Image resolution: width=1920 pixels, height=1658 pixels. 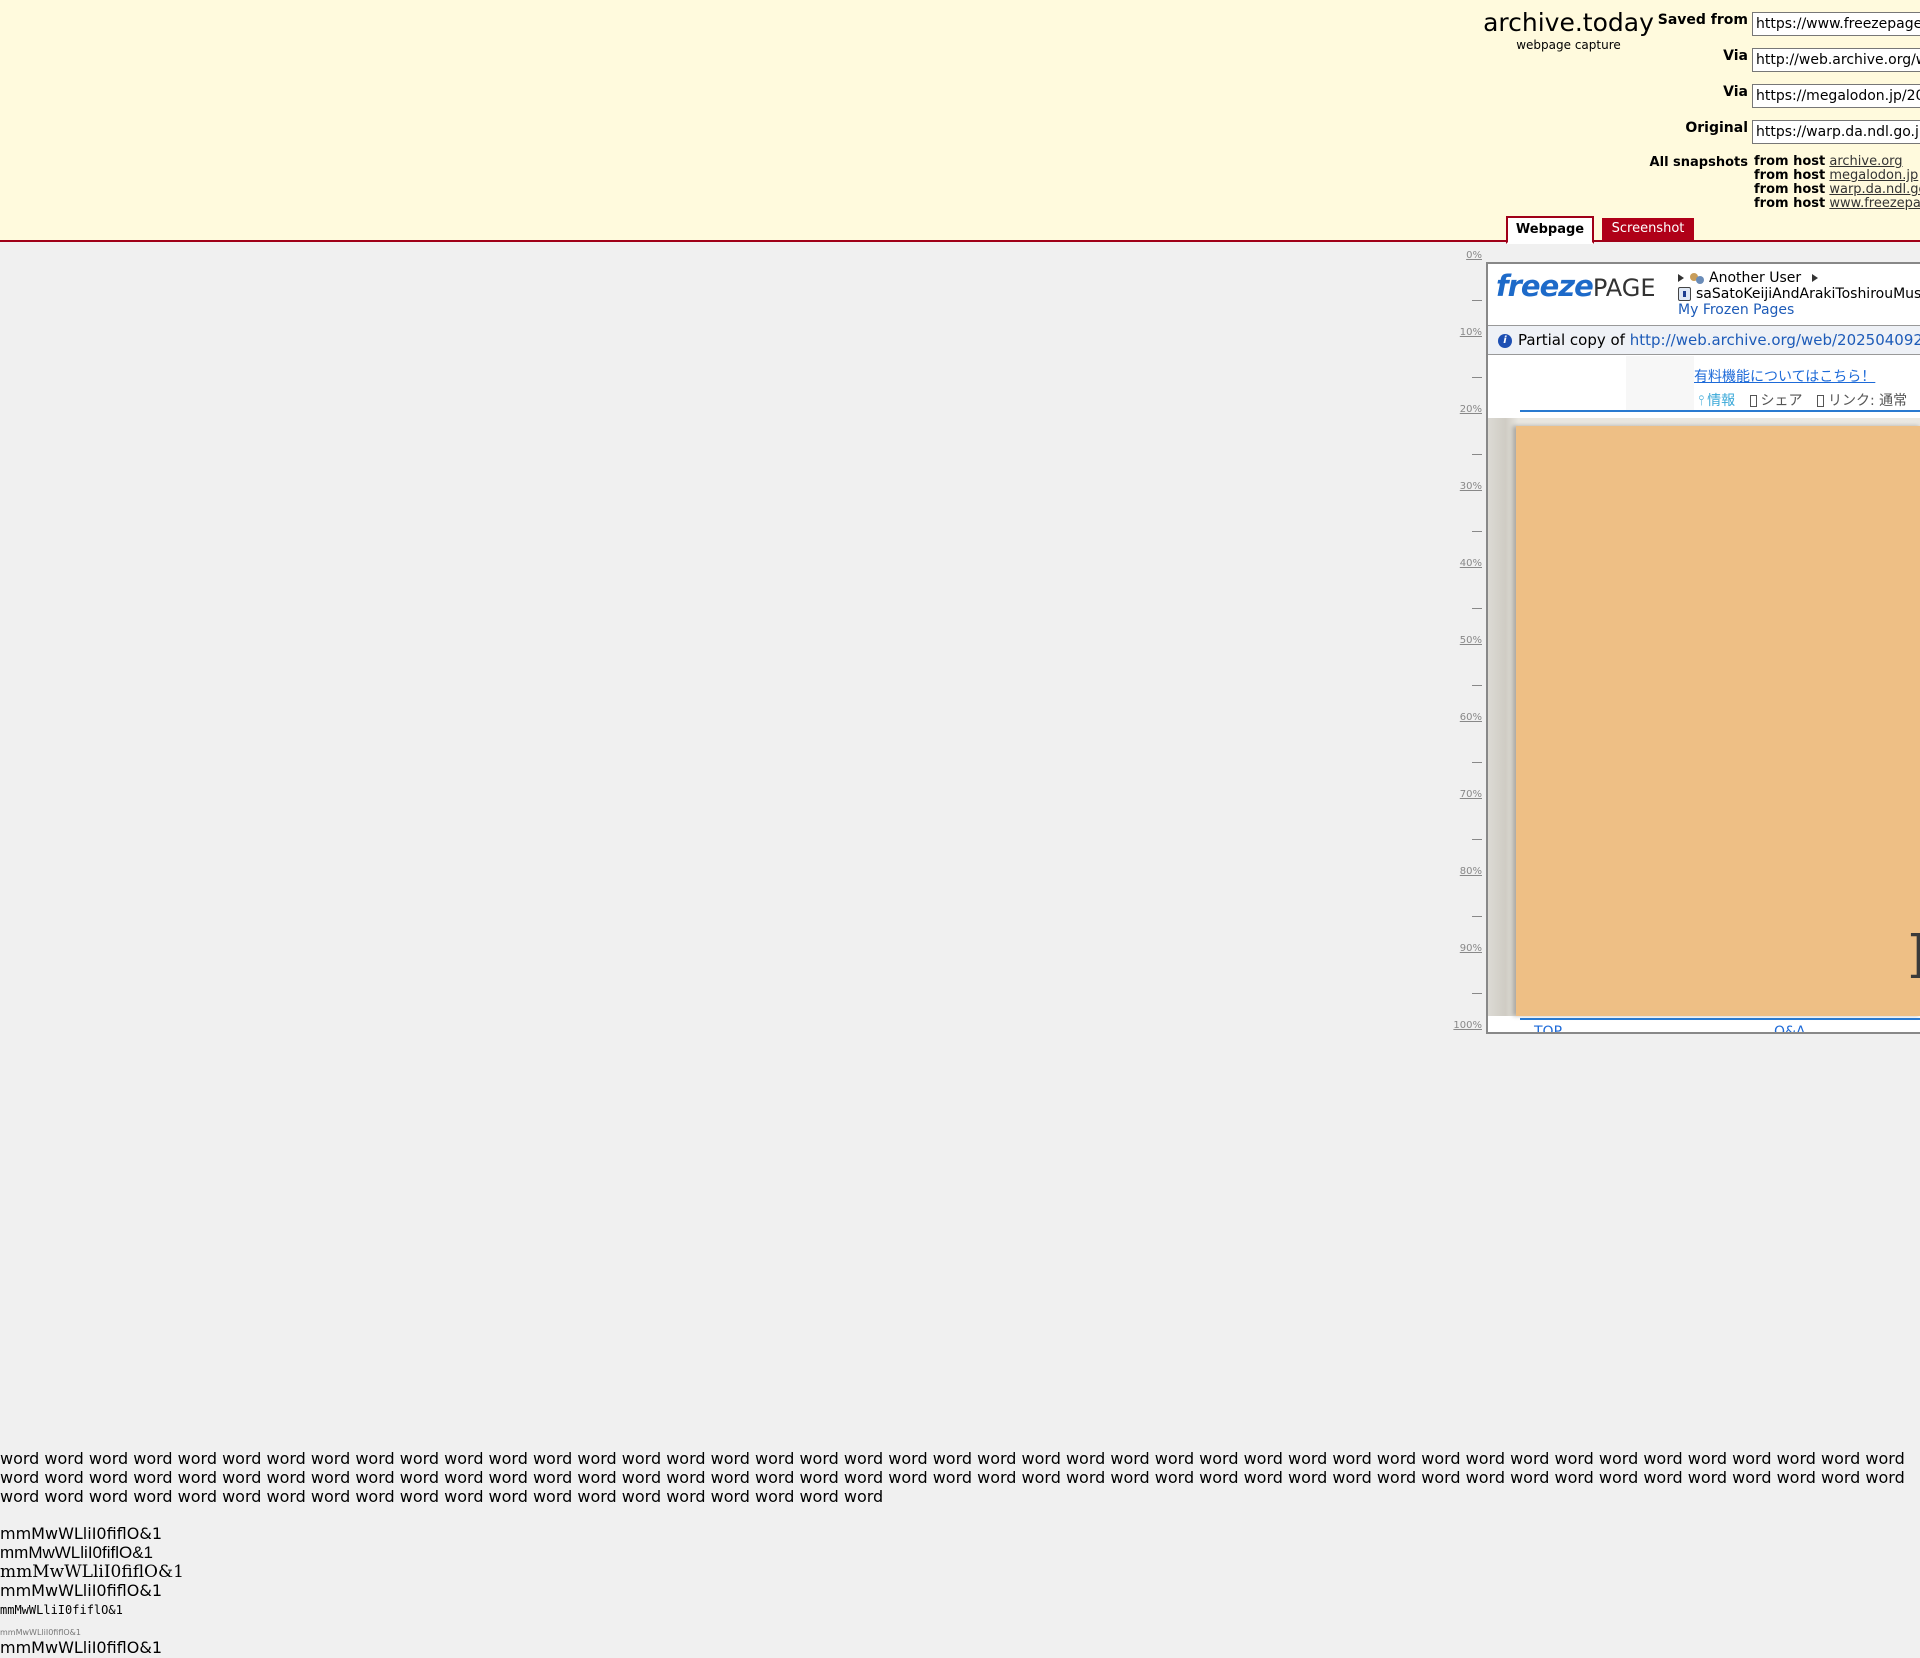 I want to click on logo-freeze-text: freeze, so click(x=1545, y=286).